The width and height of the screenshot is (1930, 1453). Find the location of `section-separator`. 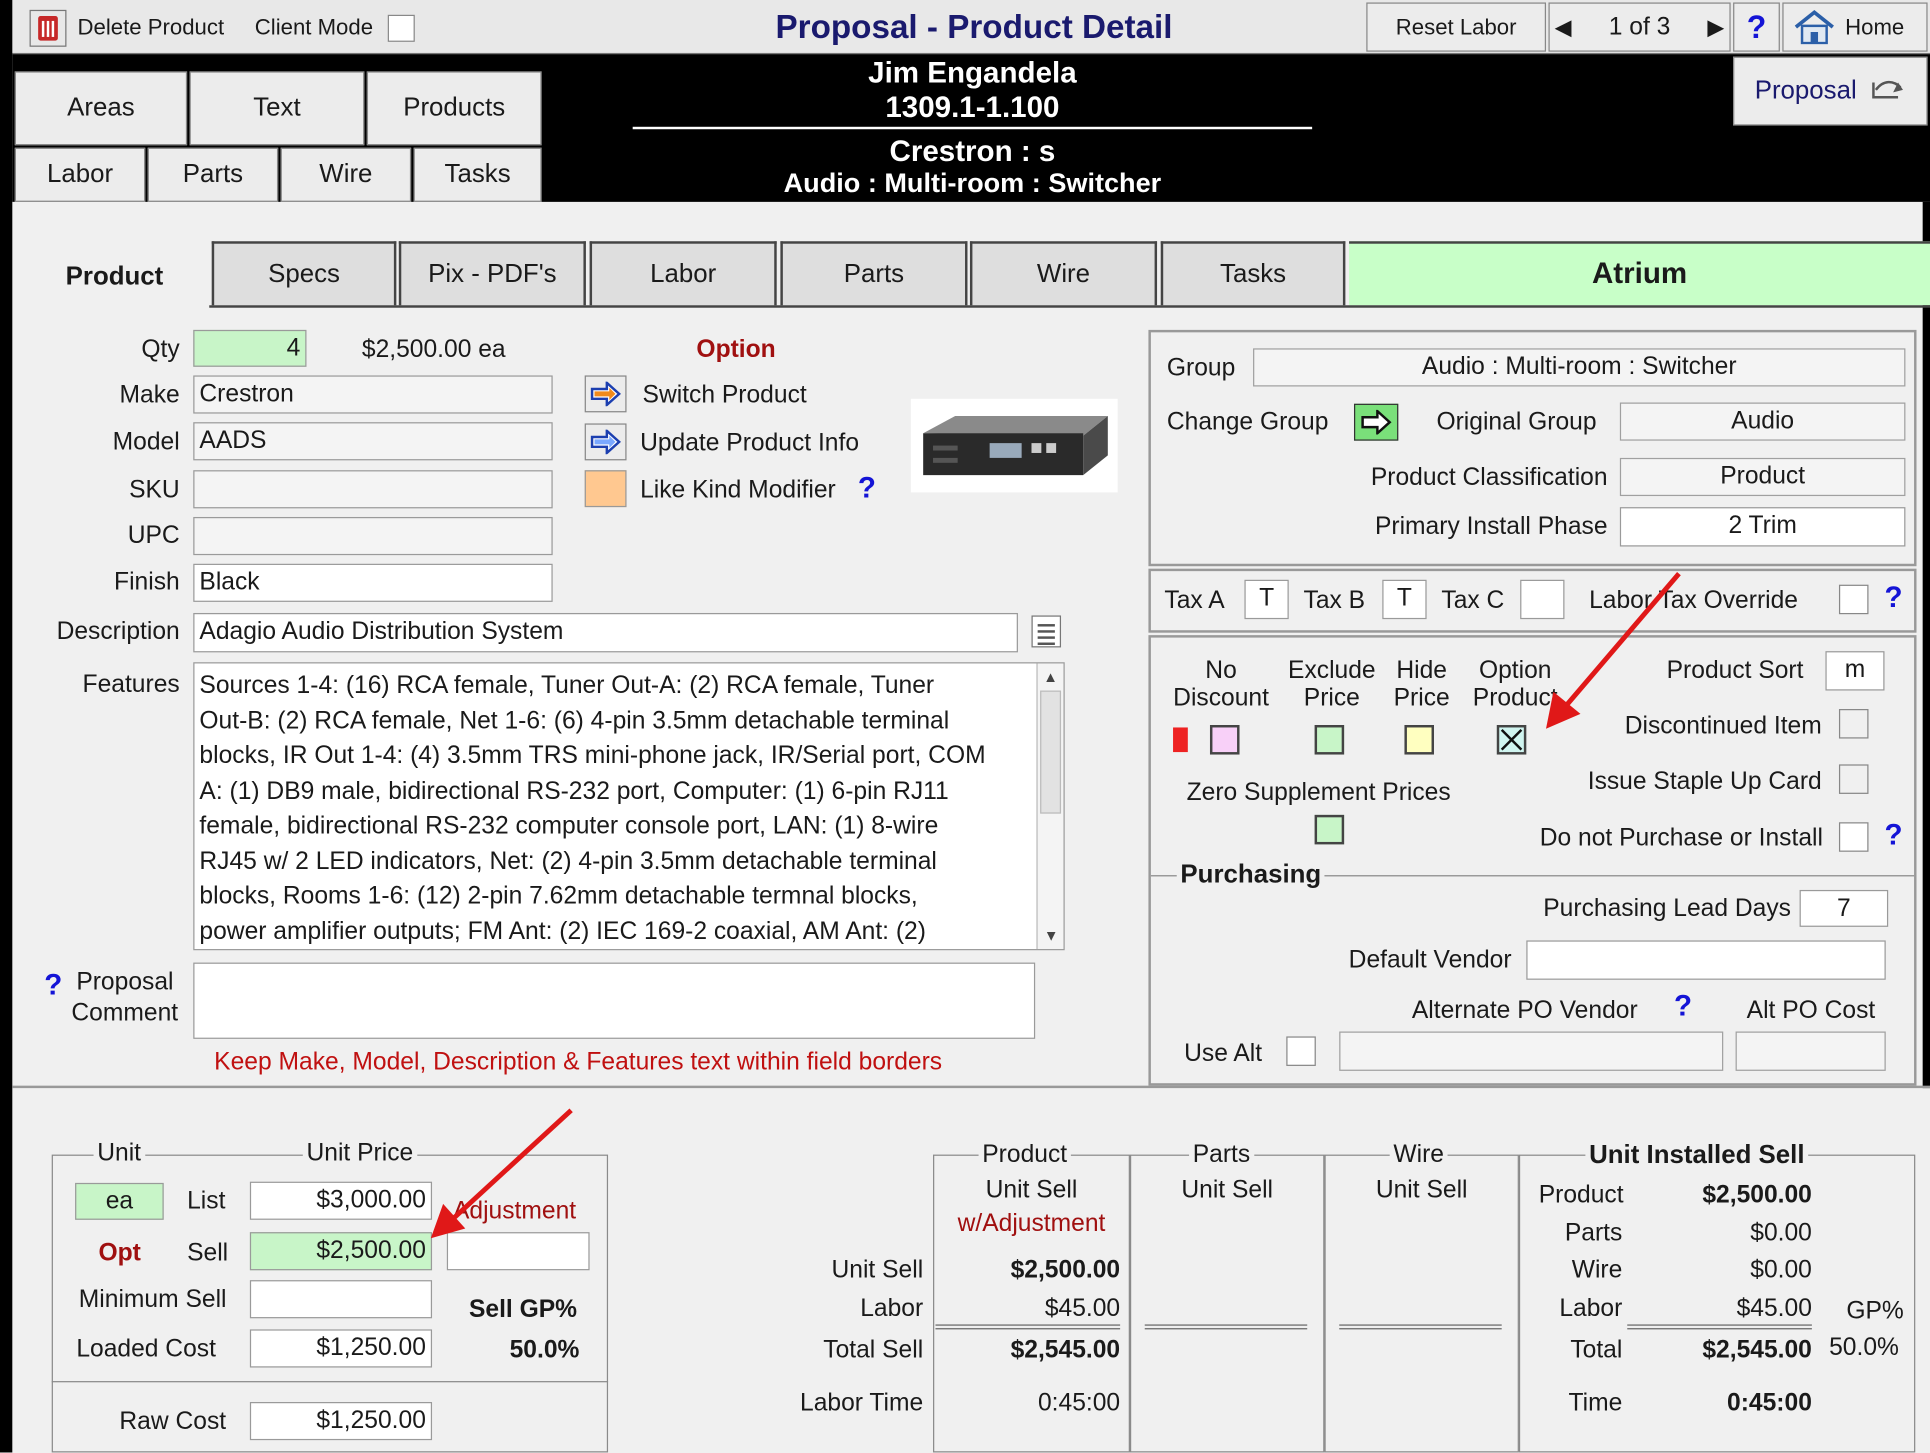

section-separator is located at coordinates (971, 1087).